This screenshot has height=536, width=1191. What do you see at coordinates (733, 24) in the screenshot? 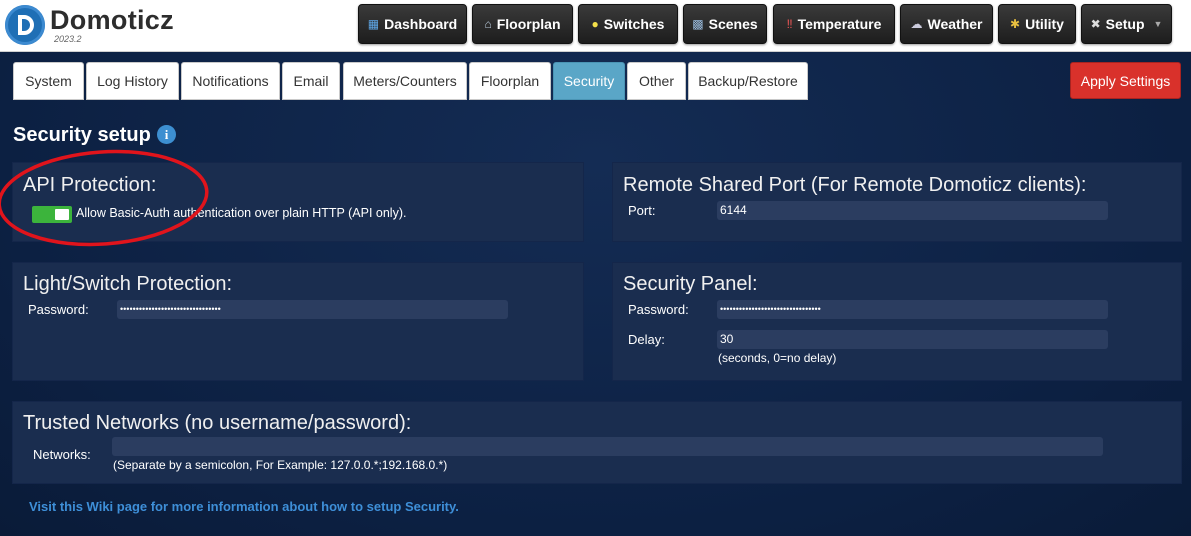
I see `nav-label: Scenes` at bounding box center [733, 24].